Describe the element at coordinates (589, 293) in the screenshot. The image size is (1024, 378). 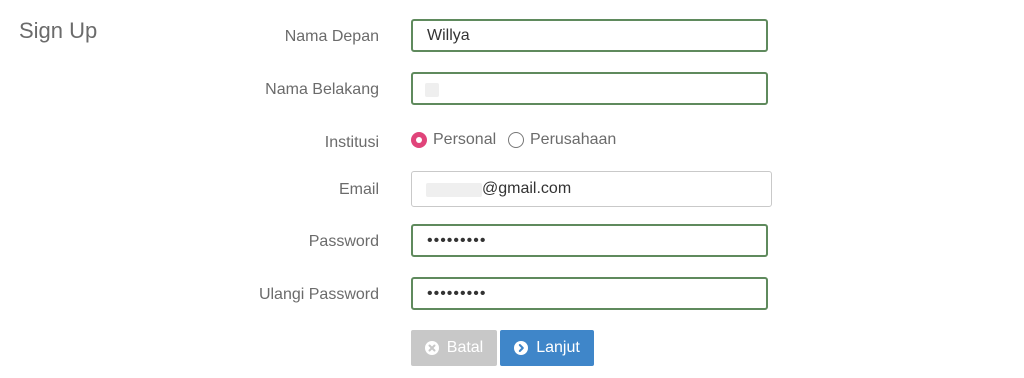
I see `confirm-password-input: •••••••••` at that location.